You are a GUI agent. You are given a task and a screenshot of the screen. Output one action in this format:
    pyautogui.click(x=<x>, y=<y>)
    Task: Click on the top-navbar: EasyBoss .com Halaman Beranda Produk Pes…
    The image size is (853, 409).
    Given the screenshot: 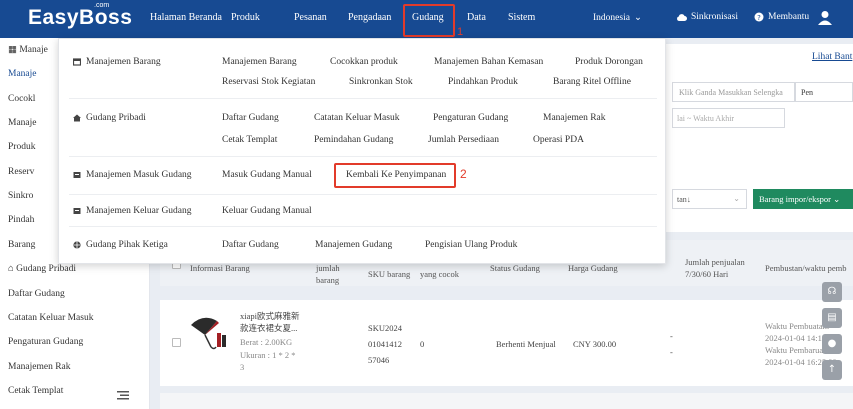 What is the action you would take?
    pyautogui.click(x=426, y=19)
    